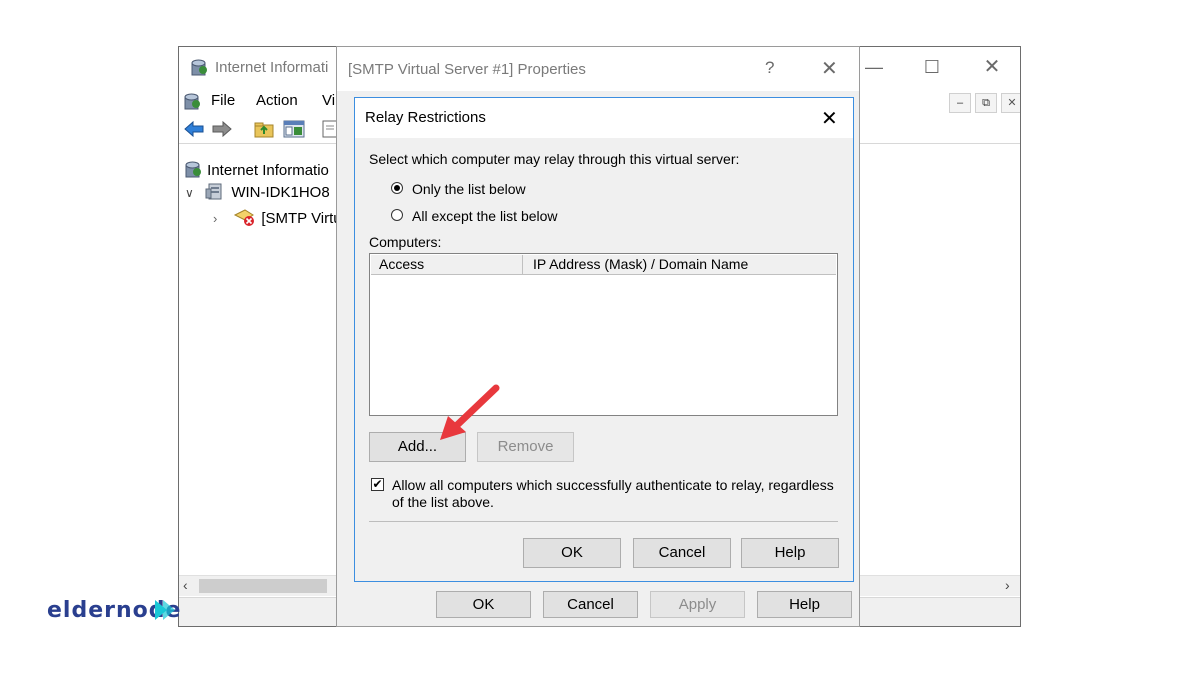 The height and width of the screenshot is (675, 1200). I want to click on menu-action: Action, so click(277, 100).